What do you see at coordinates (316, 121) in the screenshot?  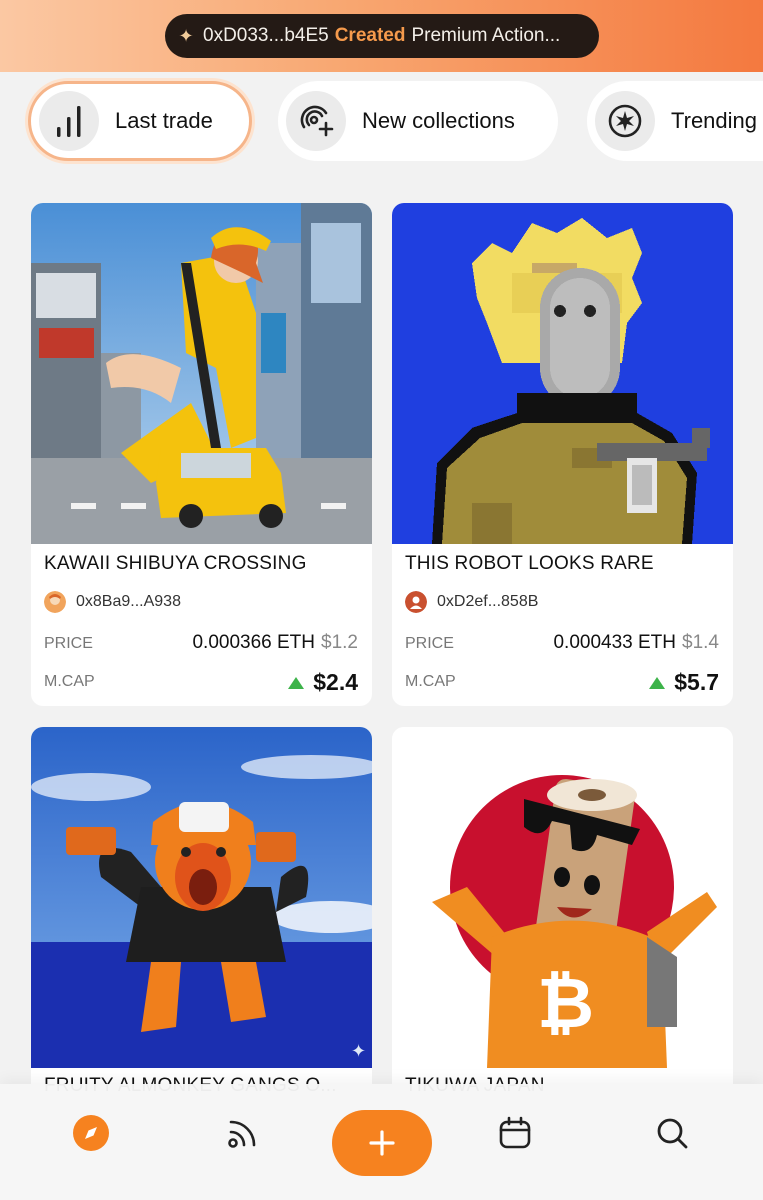 I see `new-collection-icon` at bounding box center [316, 121].